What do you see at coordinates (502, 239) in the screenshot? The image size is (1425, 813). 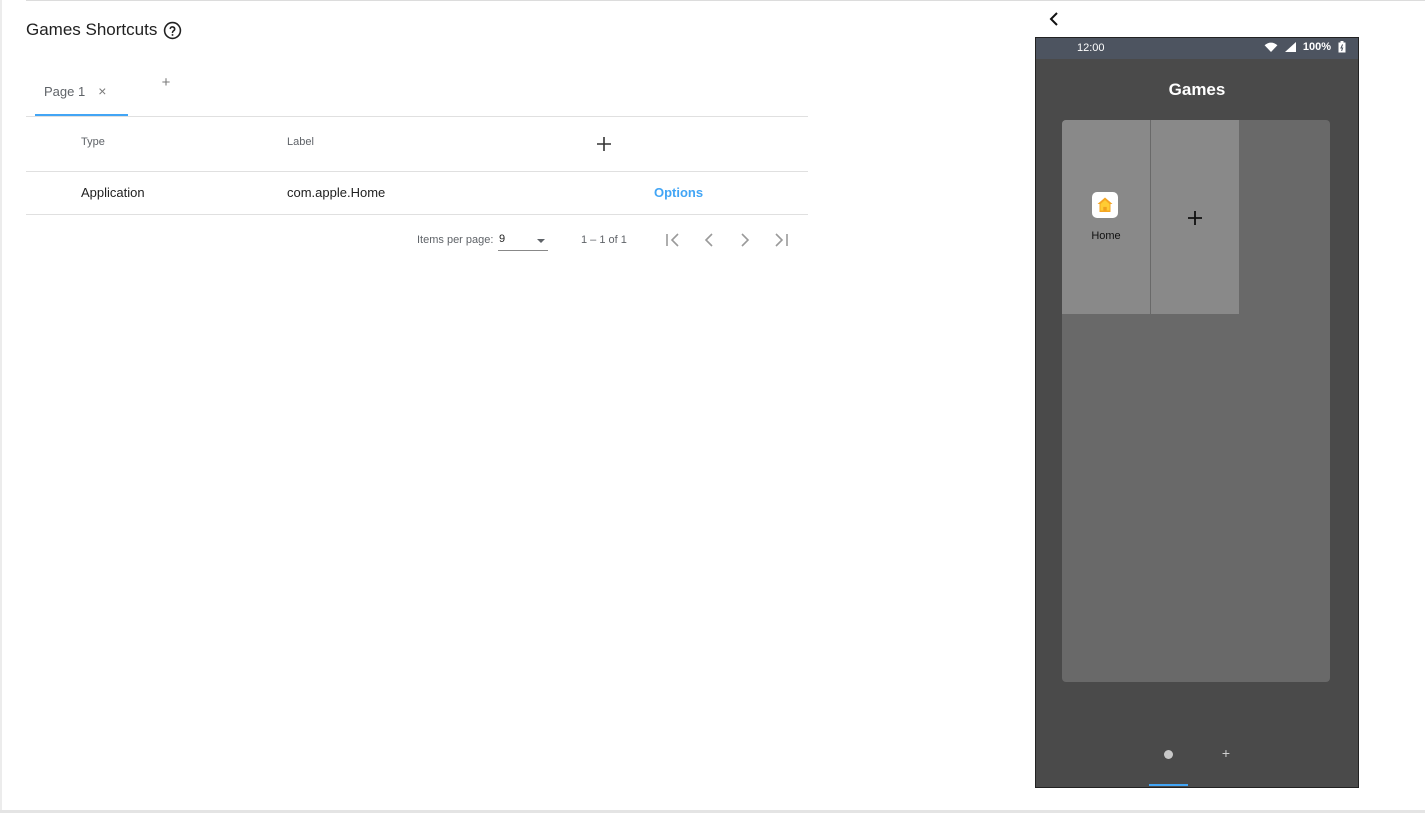 I see `items-per-page-value: 9` at bounding box center [502, 239].